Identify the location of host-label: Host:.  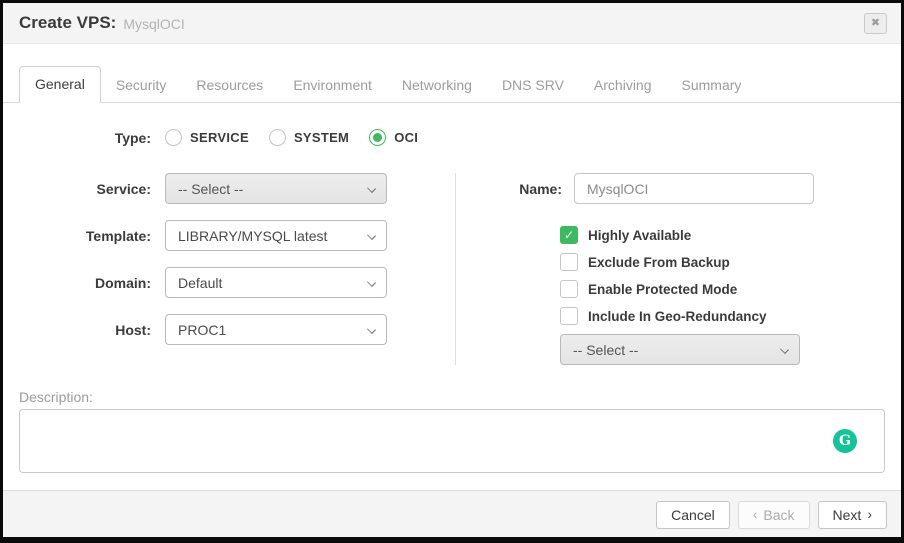
(133, 329).